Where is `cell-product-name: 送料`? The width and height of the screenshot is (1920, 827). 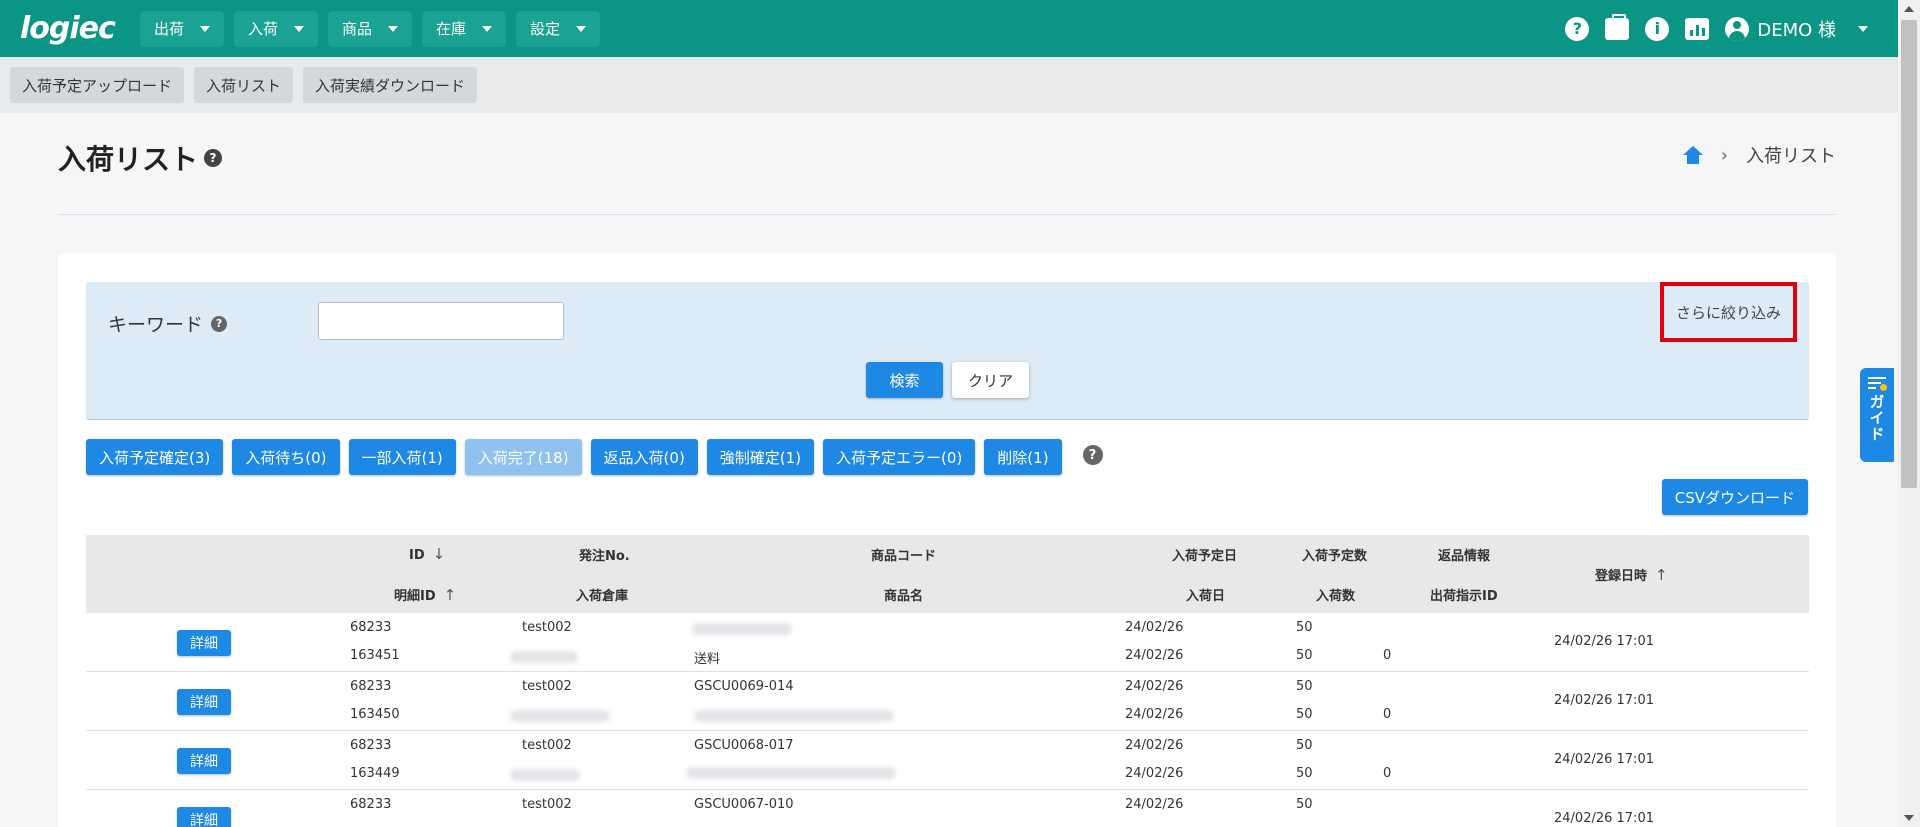 cell-product-name: 送料 is located at coordinates (707, 659).